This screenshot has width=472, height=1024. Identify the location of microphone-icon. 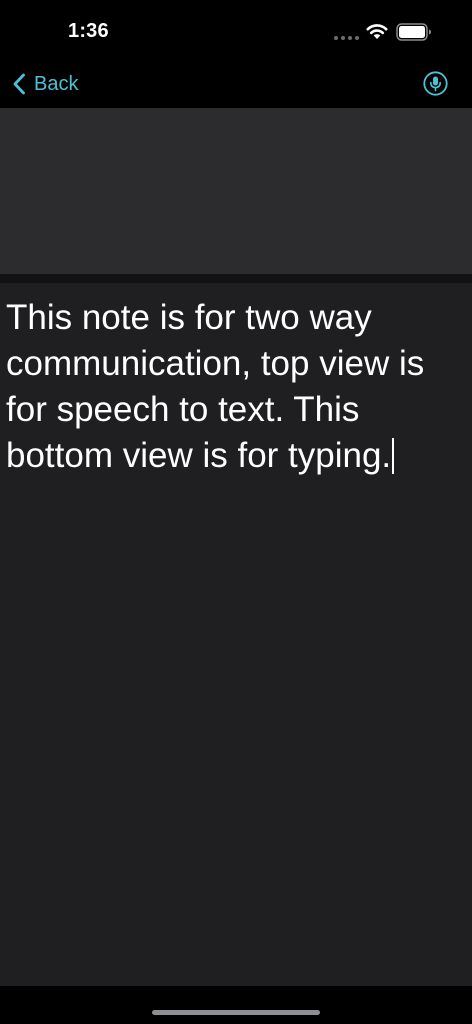
(435, 83).